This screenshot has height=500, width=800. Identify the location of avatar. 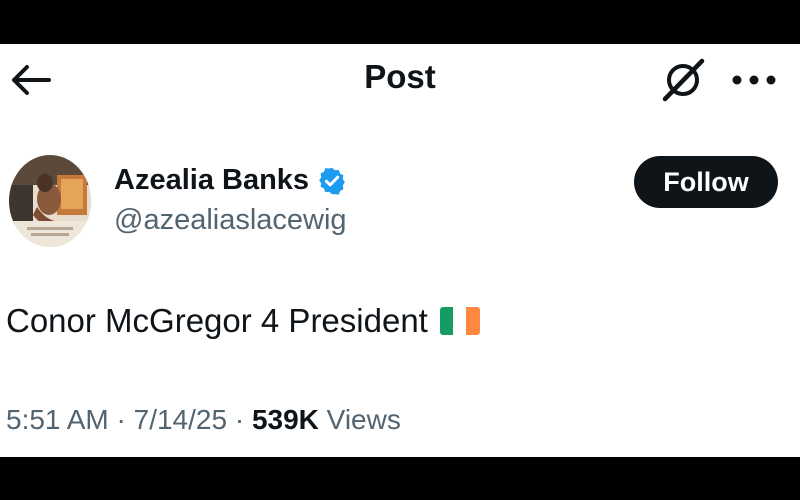
(50, 201).